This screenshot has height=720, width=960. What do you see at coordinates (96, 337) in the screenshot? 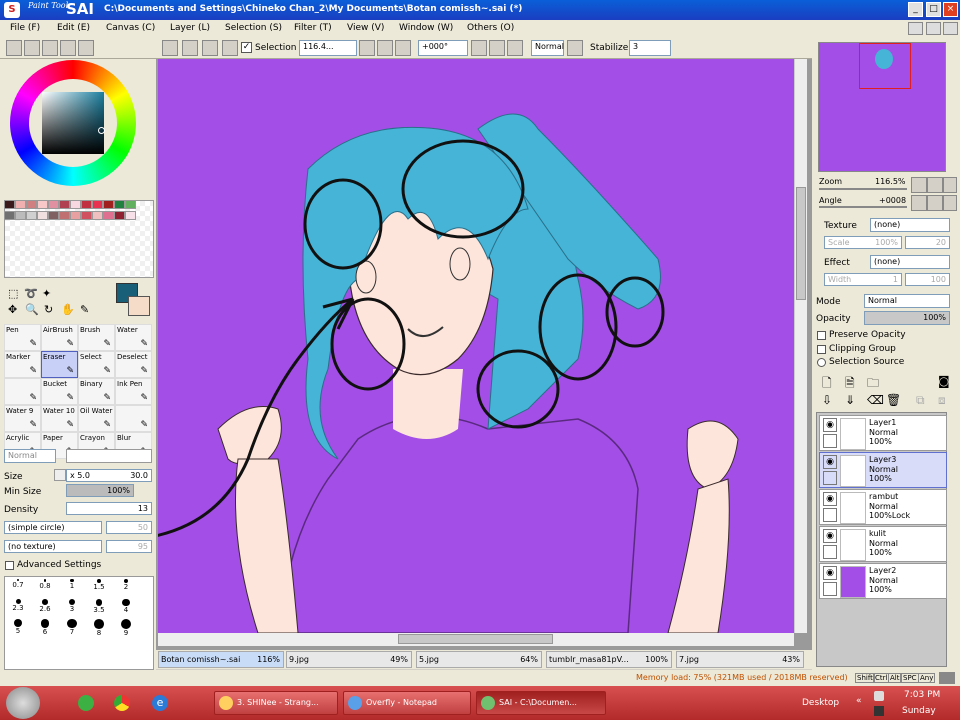
I see `tool-brush: Brush ✎` at bounding box center [96, 337].